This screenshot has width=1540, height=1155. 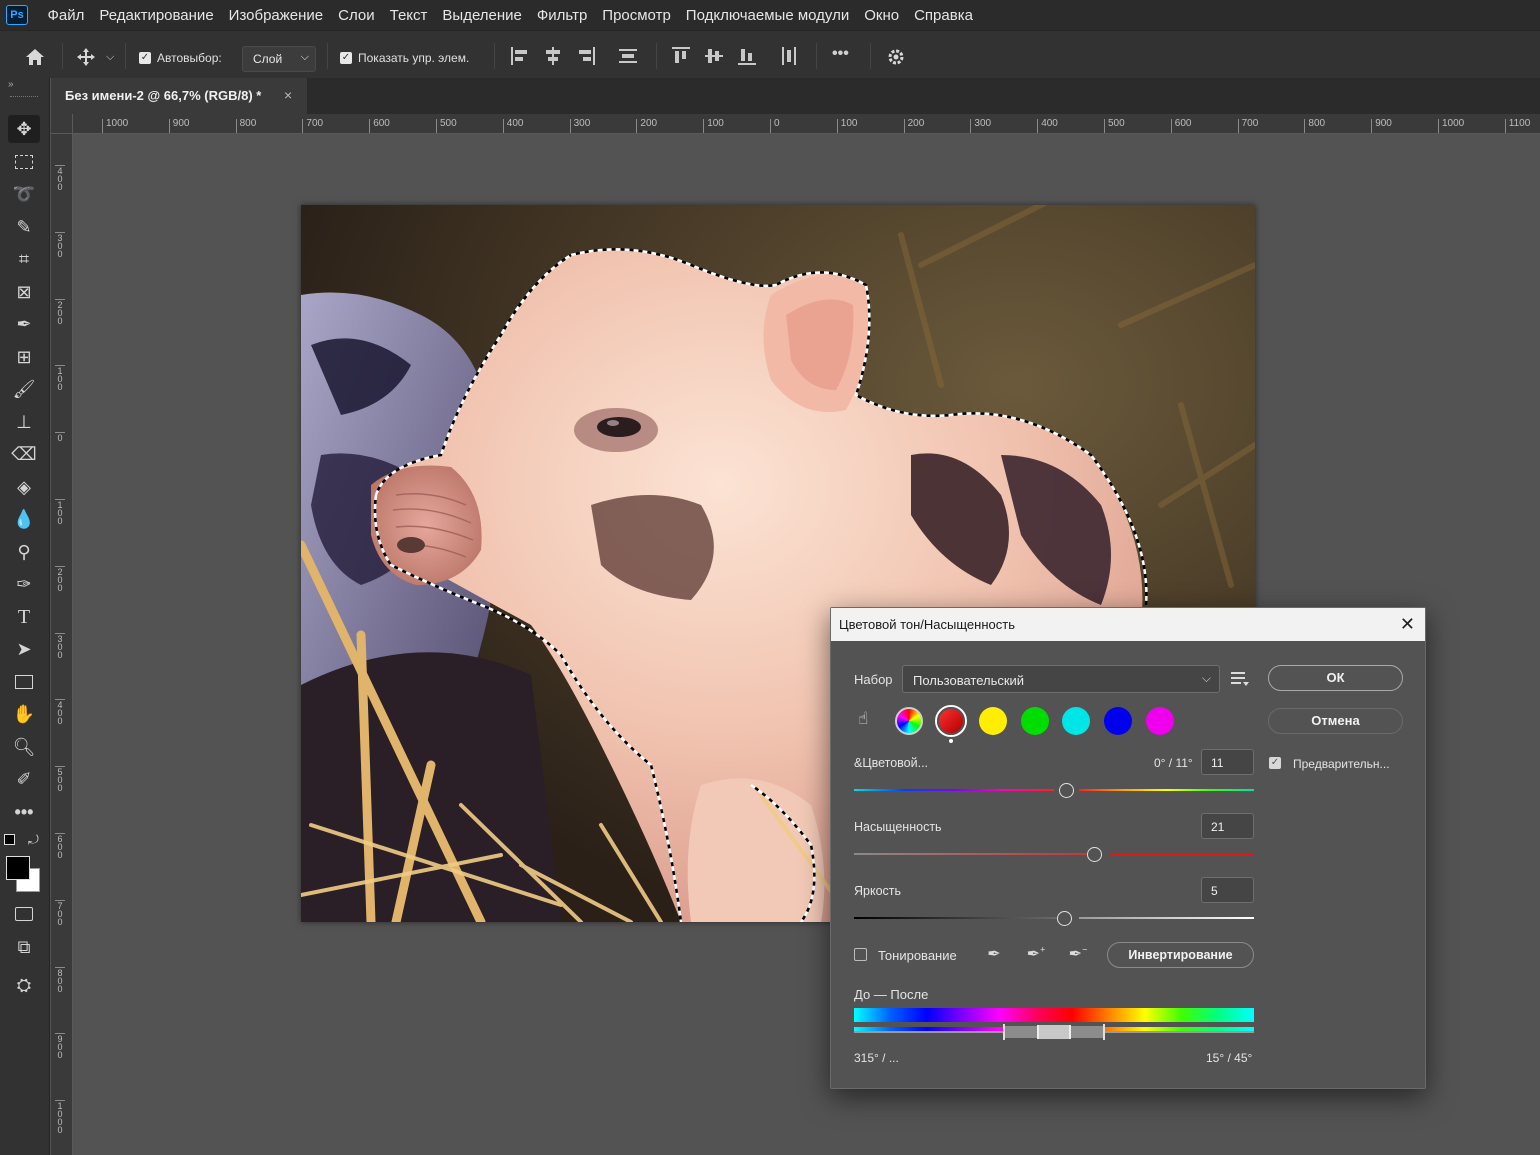 I want to click on blue-channel-swatch, so click(x=1118, y=721).